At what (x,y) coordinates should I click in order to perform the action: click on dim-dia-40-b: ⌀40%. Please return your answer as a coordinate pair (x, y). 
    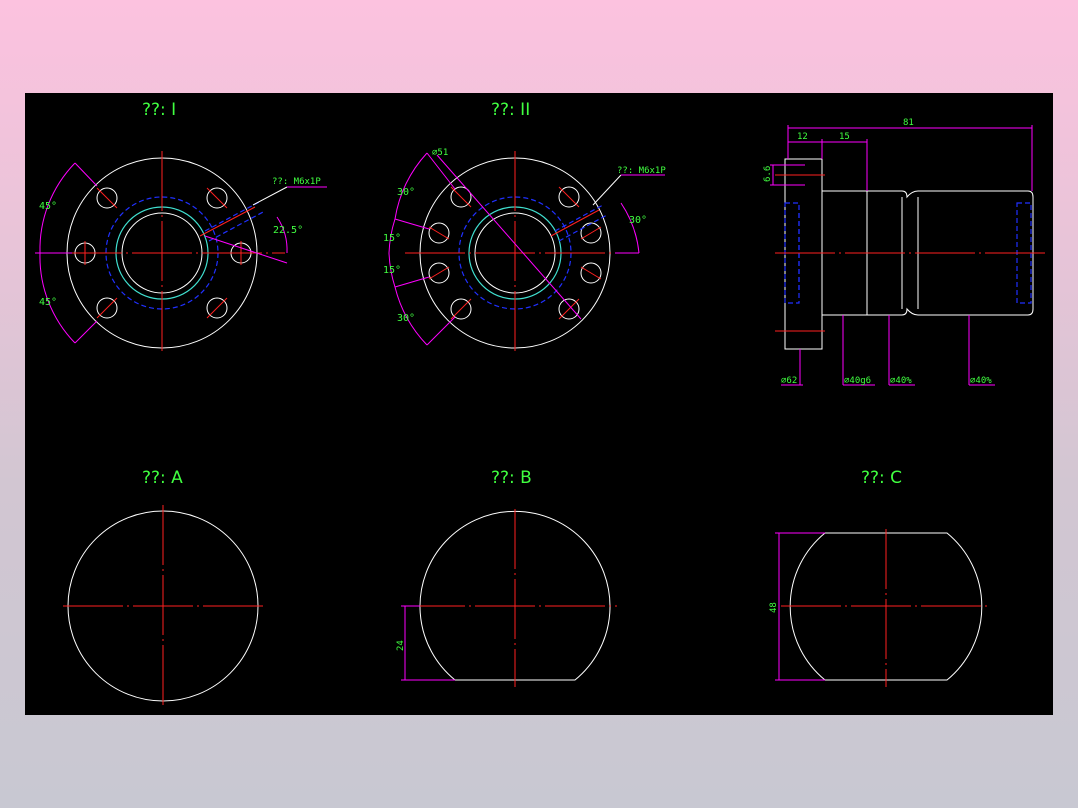
    Looking at the image, I should click on (901, 381).